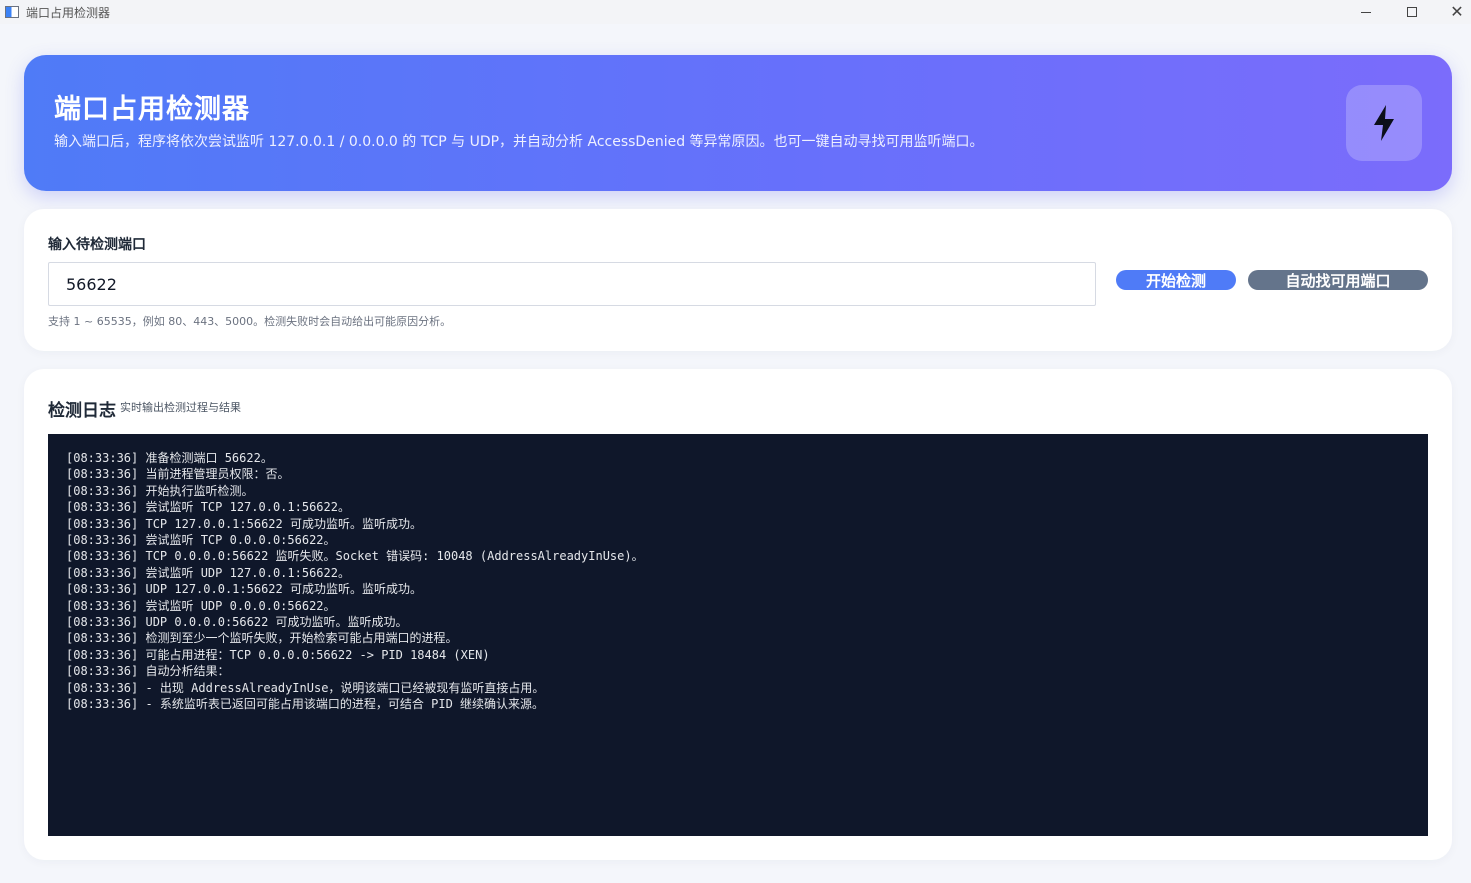 The height and width of the screenshot is (883, 1471). I want to click on log-line: [08:33:36] UDP 0.0.0.0:56622 可成功监听。监听成功。, so click(237, 622).